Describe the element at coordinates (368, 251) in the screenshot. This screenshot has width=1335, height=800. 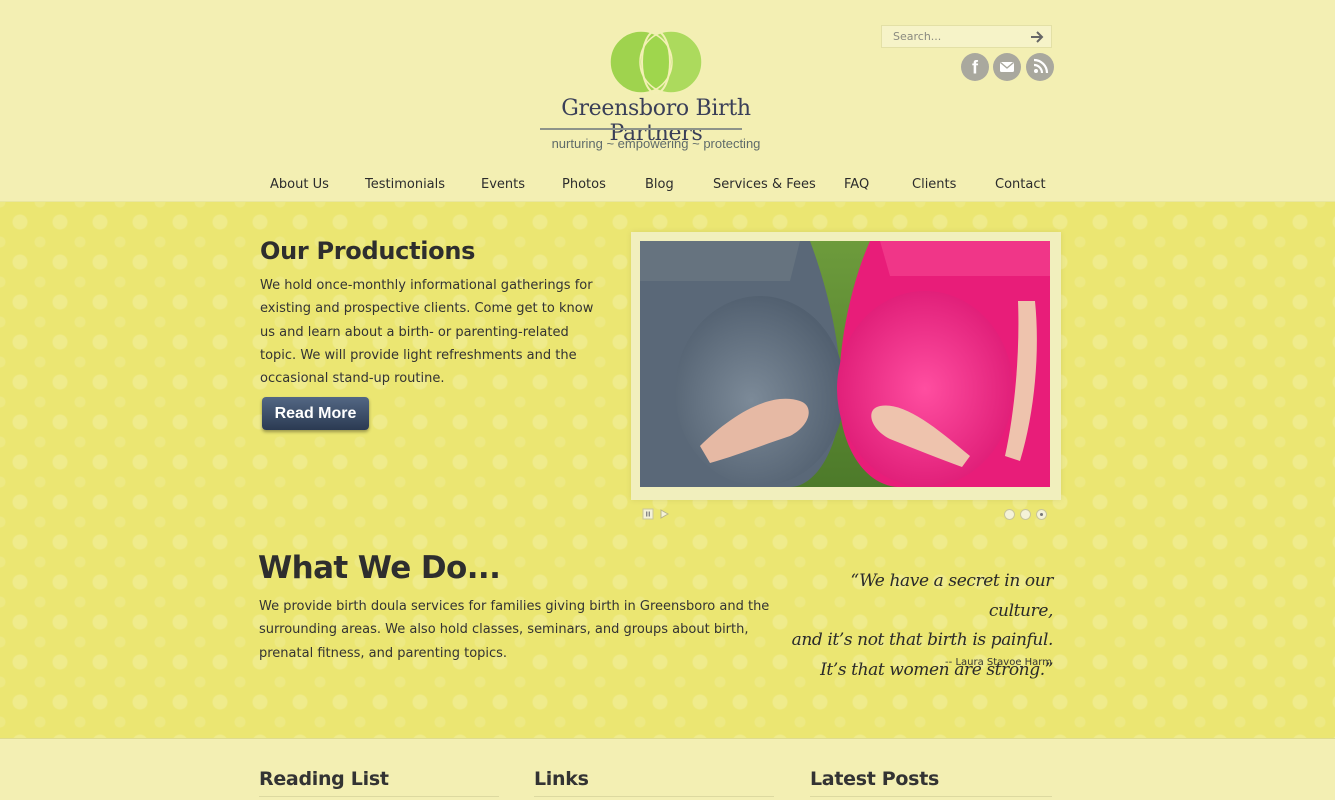
I see `feature-title: Our Productions` at that location.